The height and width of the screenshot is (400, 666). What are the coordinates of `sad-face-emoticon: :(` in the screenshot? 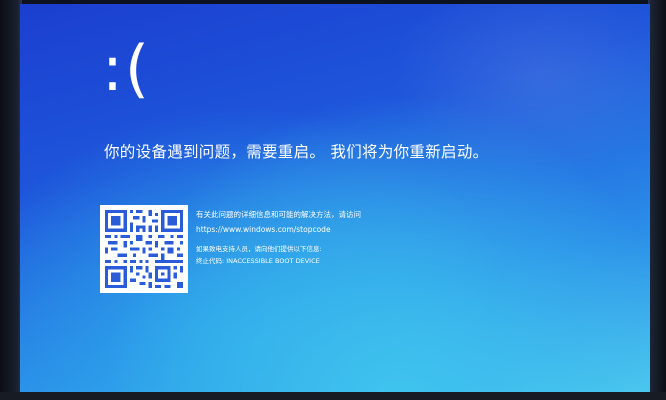 It's located at (127, 68).